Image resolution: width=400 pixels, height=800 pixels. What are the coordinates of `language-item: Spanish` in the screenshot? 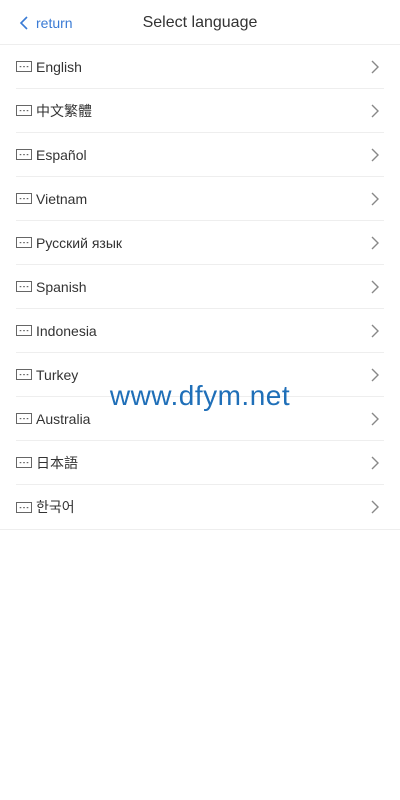 It's located at (200, 287).